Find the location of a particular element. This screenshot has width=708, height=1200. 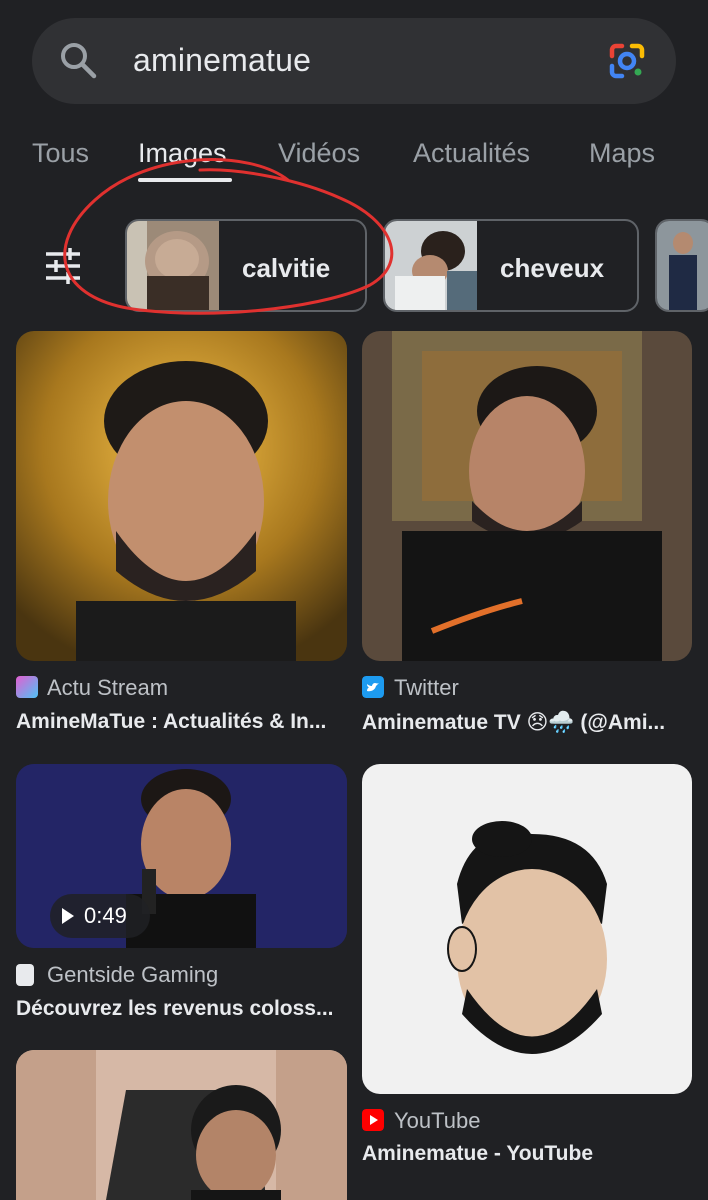

chip-calvitie: calvitie is located at coordinates (246, 265).